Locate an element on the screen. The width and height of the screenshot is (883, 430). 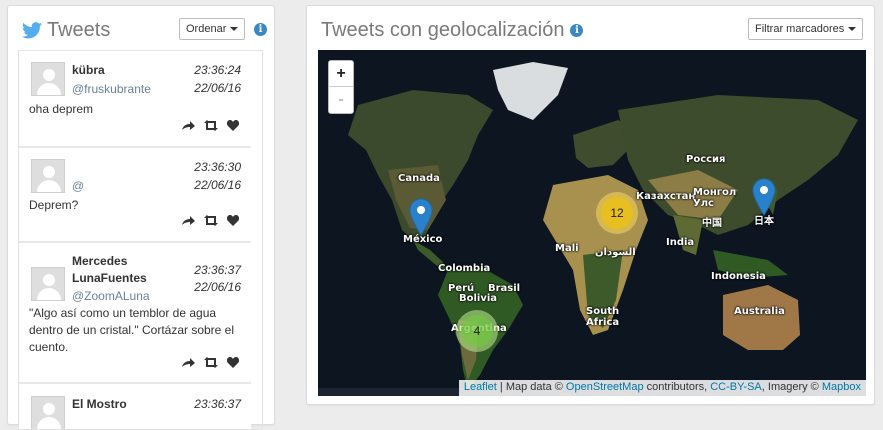
map-label-bolivia: Bolivia is located at coordinates (478, 298).